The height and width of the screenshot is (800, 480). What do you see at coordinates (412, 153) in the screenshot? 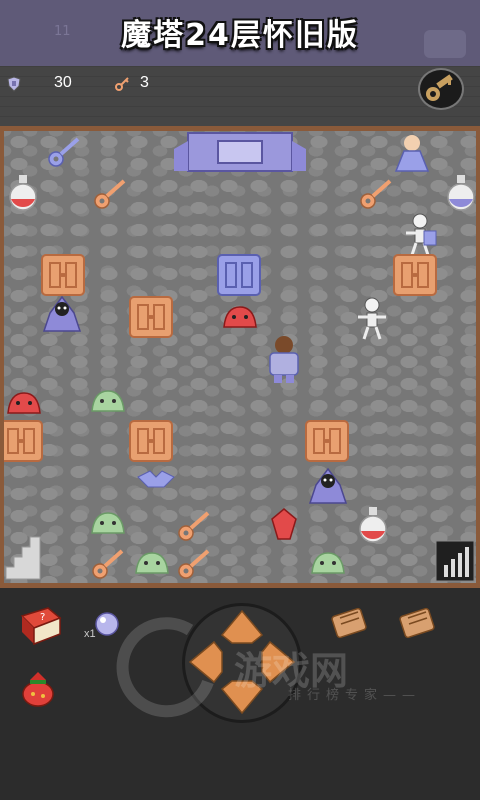
I see `old-man-npc` at bounding box center [412, 153].